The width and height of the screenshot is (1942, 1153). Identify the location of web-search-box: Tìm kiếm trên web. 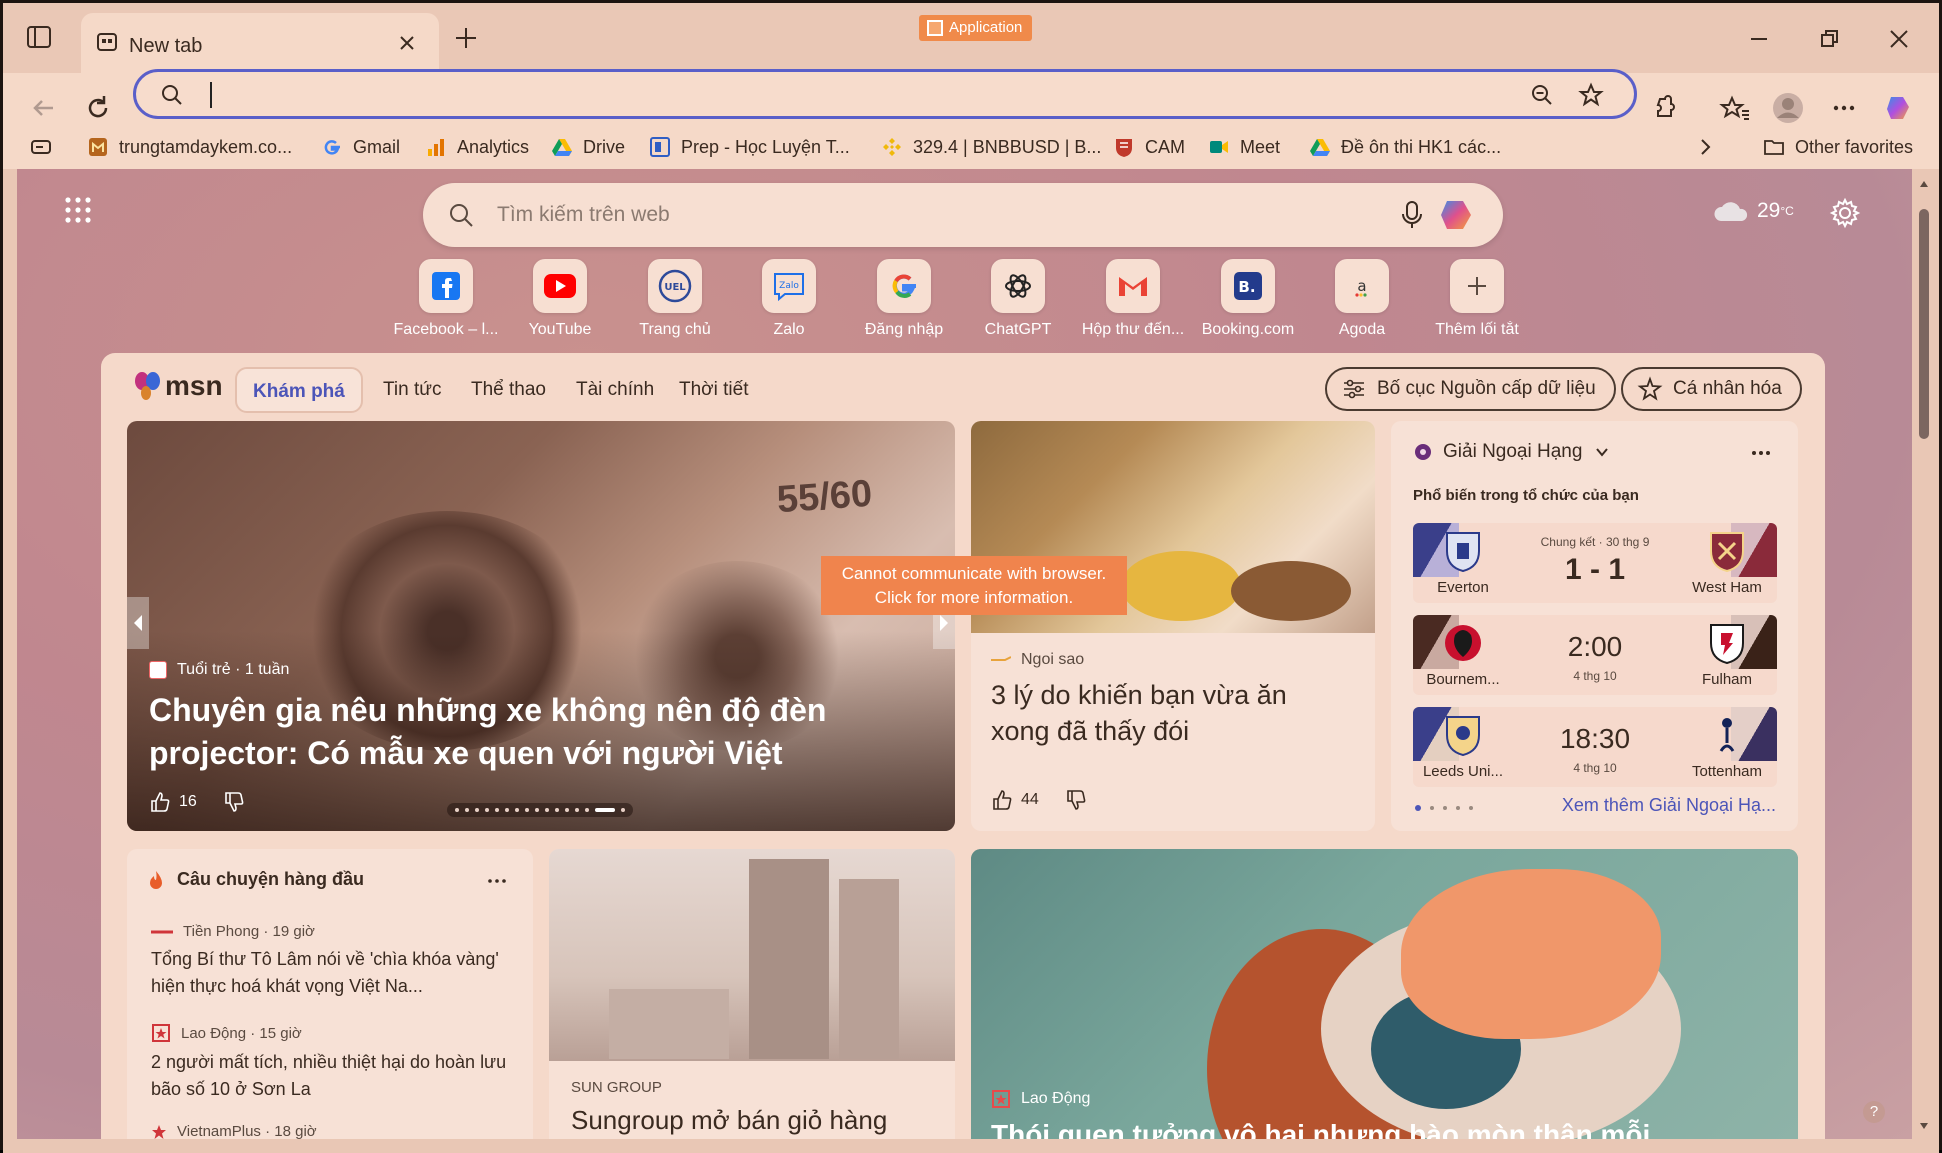
(963, 215).